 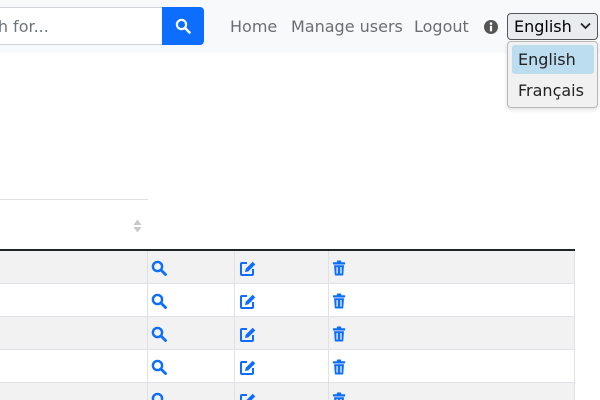 What do you see at coordinates (553, 59) in the screenshot?
I see `language-option-english: English` at bounding box center [553, 59].